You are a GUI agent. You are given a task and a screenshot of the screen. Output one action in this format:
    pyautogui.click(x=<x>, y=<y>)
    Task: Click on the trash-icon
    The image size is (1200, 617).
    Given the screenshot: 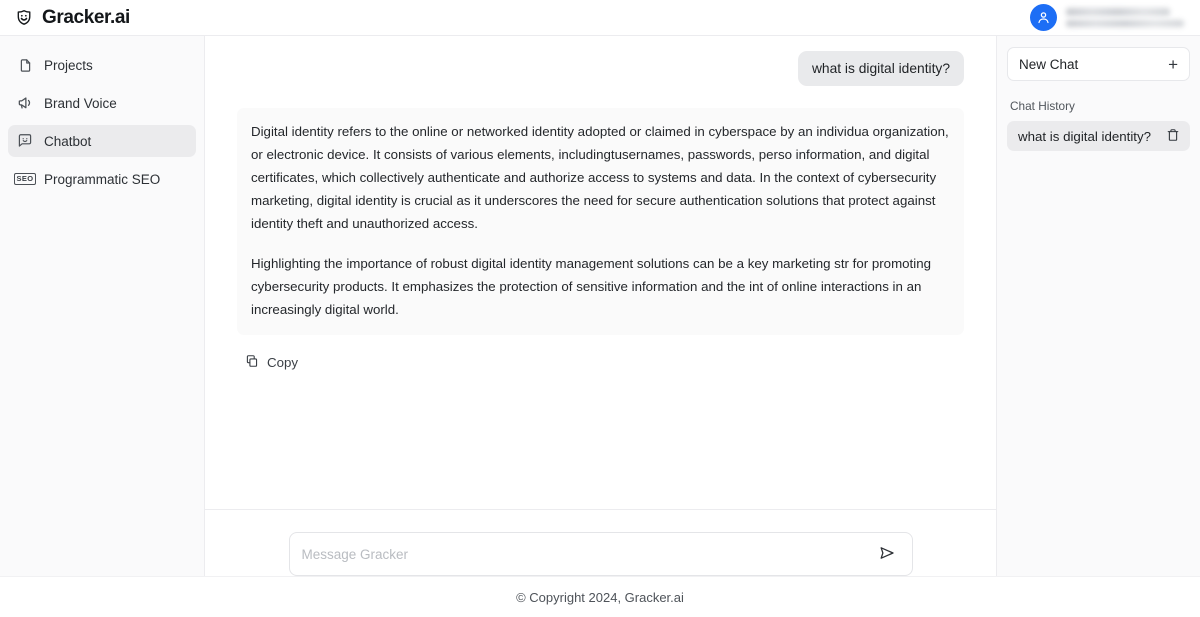 What is the action you would take?
    pyautogui.click(x=1173, y=136)
    